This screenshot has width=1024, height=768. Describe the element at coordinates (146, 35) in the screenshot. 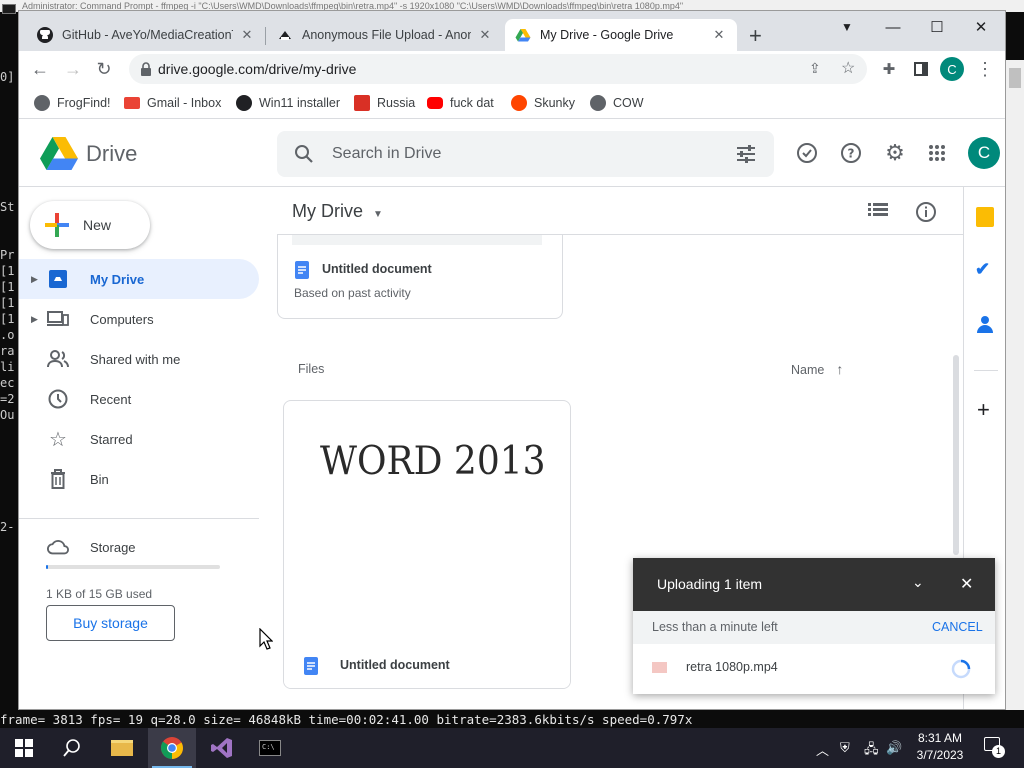

I see `tab-github: GitHub - AveYo/MediaCreationTool.bat ✕` at that location.